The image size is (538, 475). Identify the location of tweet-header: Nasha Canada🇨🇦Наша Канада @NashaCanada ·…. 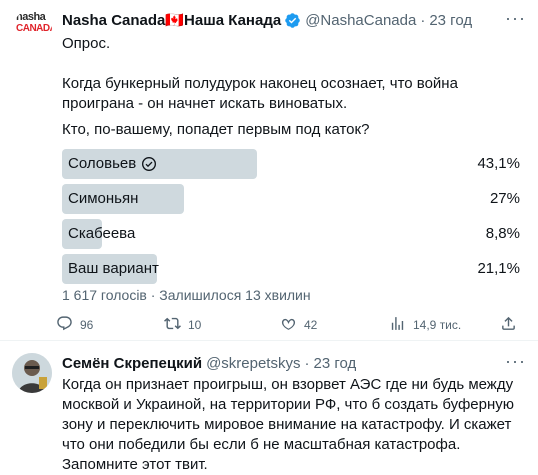
(294, 19).